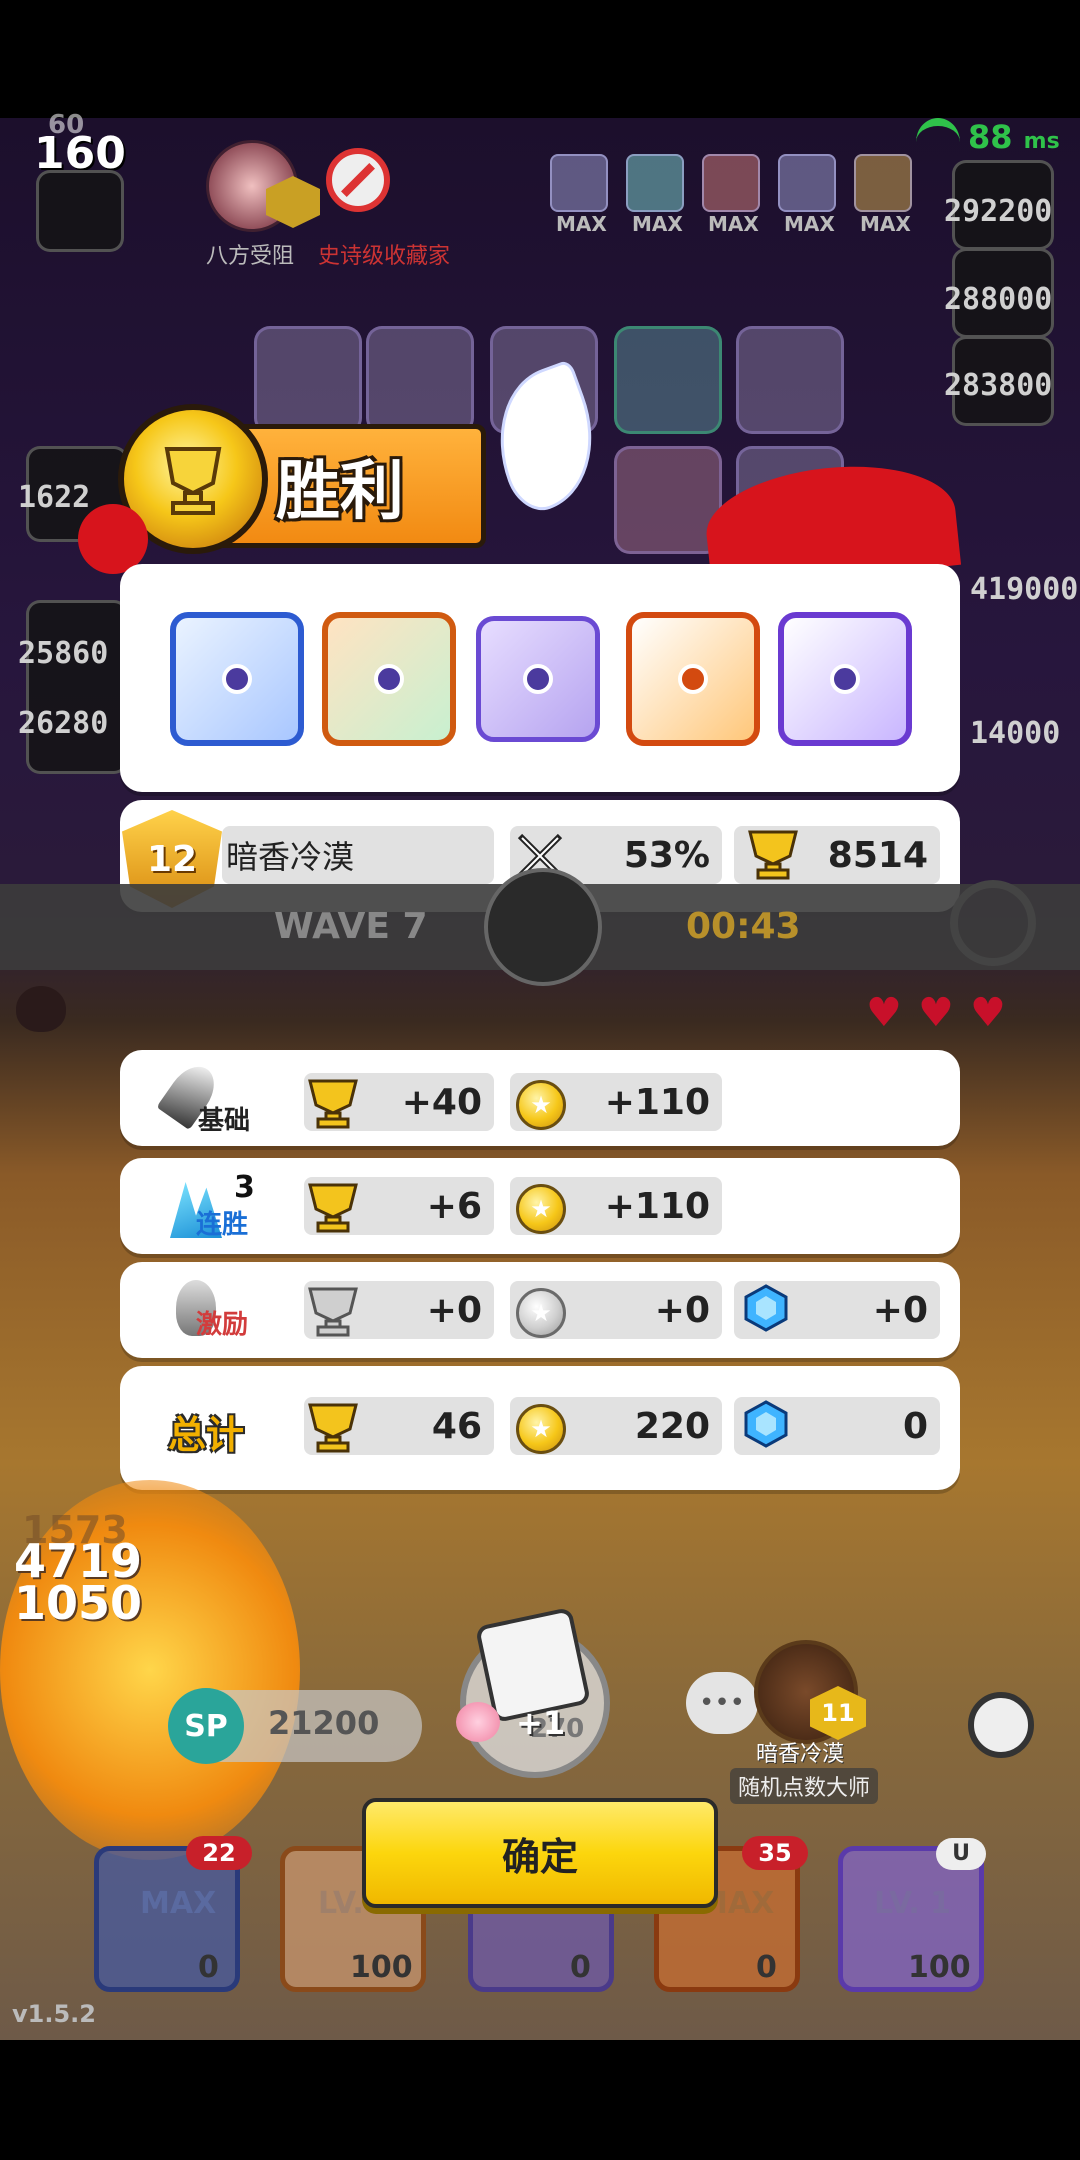  I want to click on reward-label-incentive: 激励, so click(222, 1325).